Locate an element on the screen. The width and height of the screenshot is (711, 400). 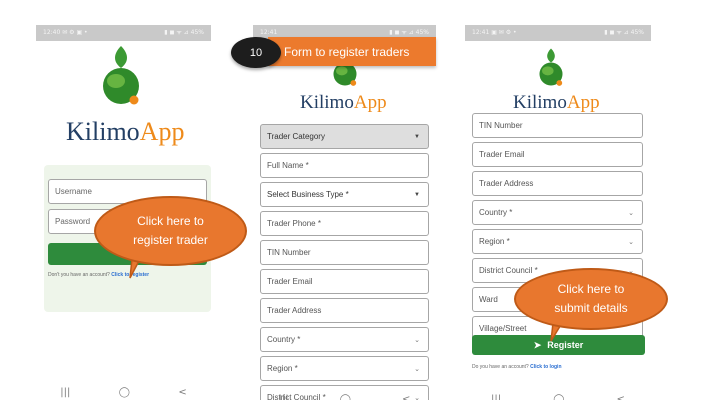
no-account-text: Don't you have an account? is located at coordinates (79, 275).